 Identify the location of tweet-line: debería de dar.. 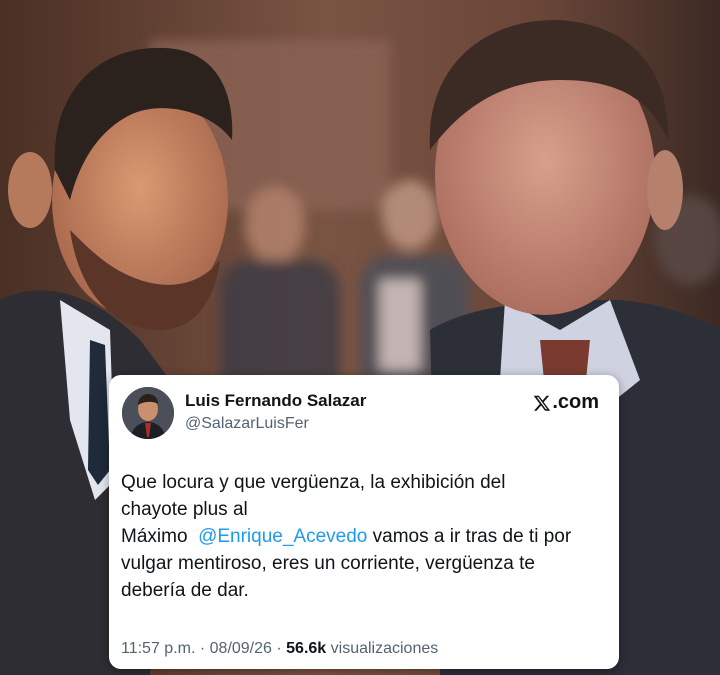
(185, 590).